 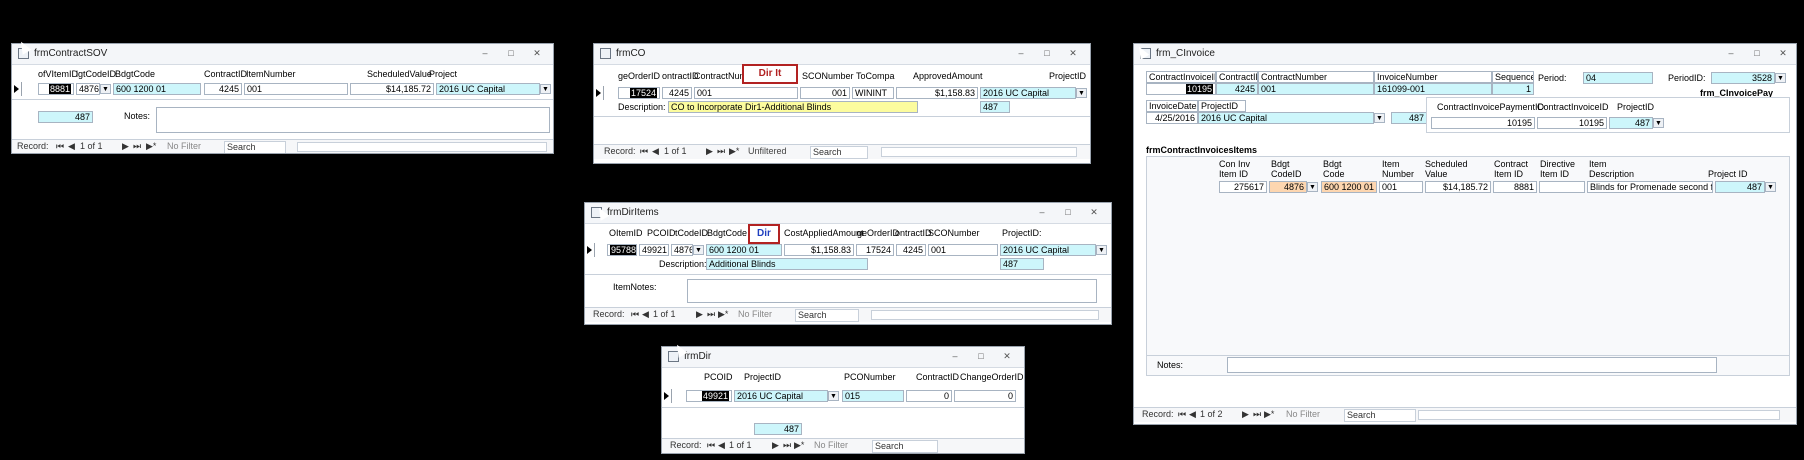 I want to click on payment-id-field: 10195, so click(x=1483, y=123).